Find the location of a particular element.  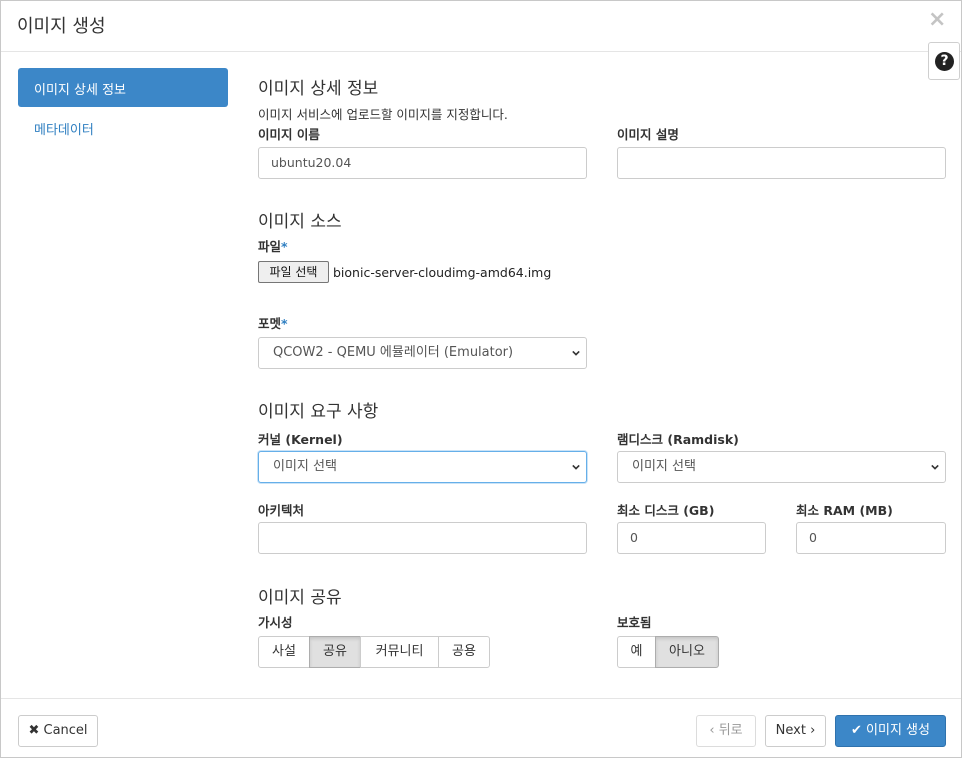

visibility-option-shared: 공유 is located at coordinates (335, 652).